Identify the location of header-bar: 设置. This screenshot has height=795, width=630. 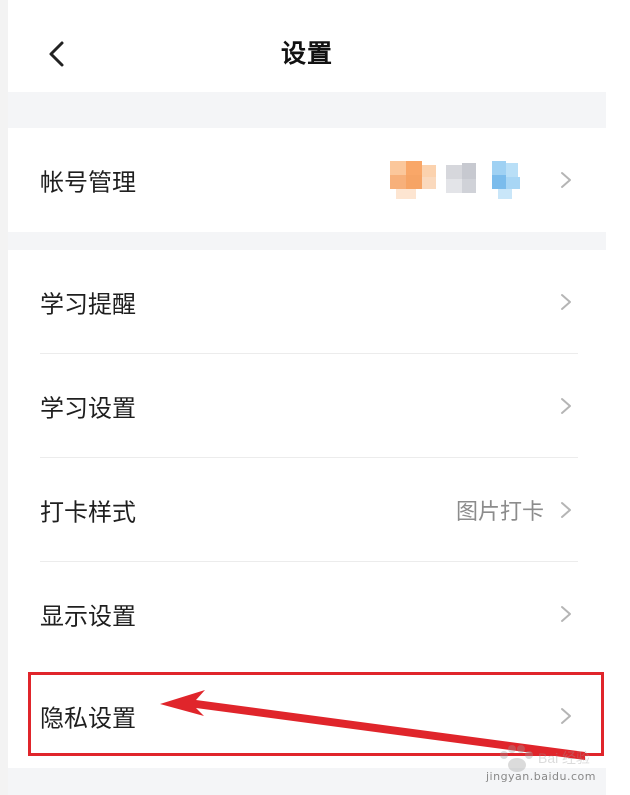
(307, 46).